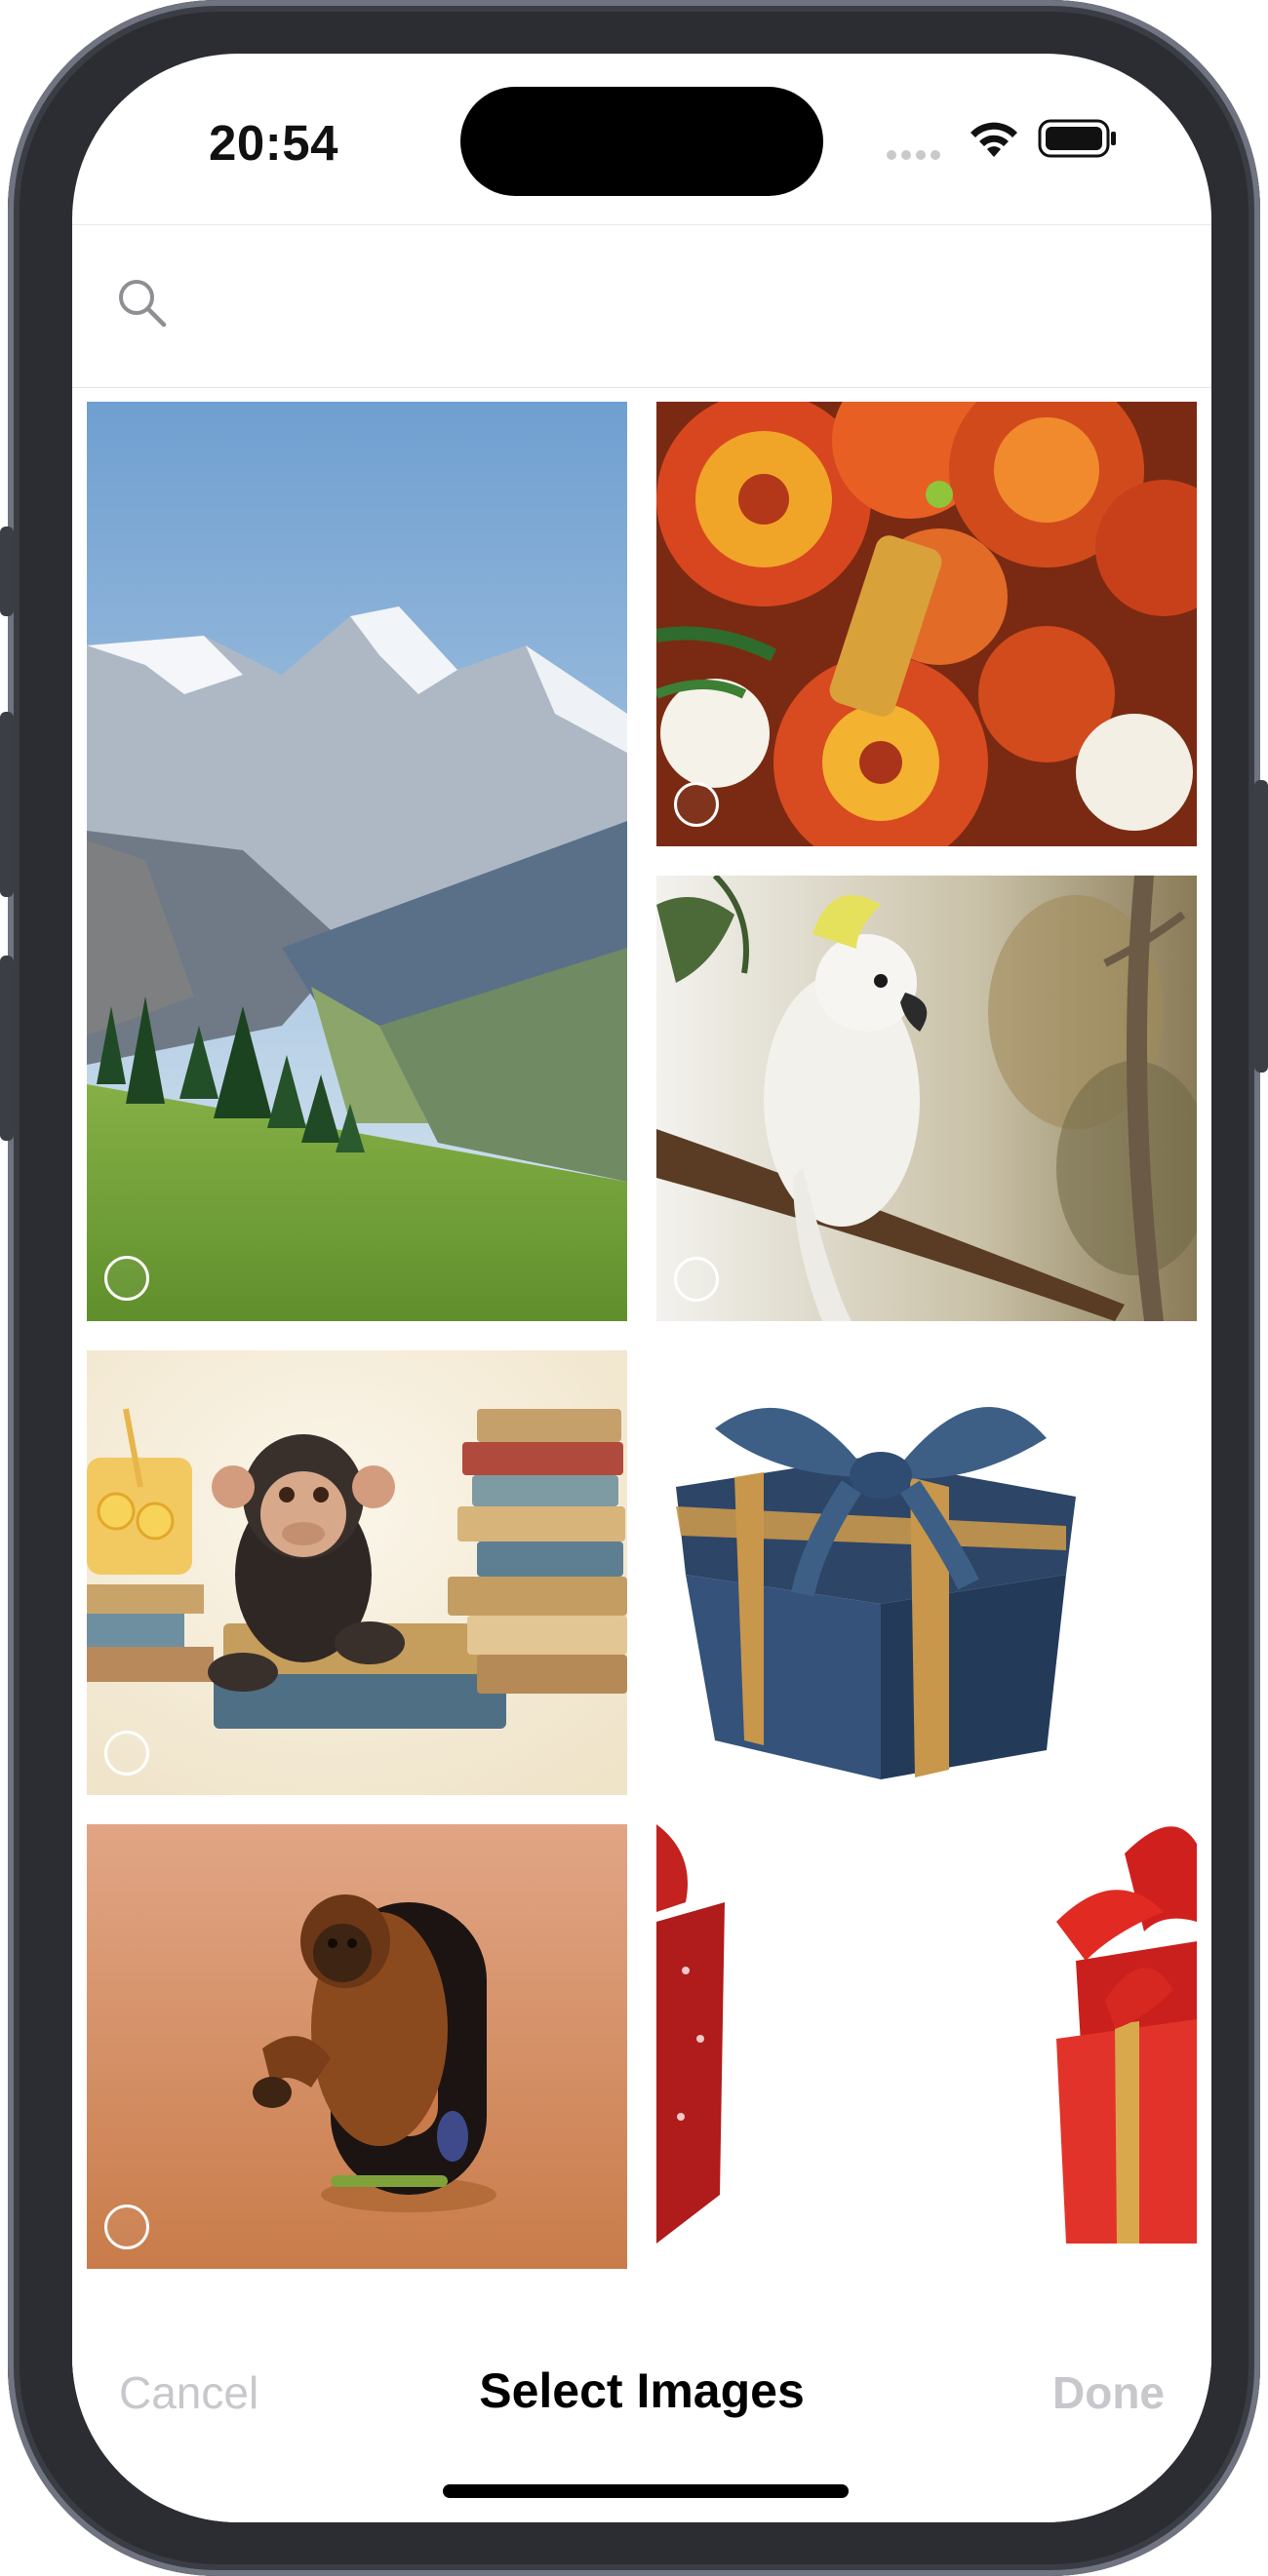 This screenshot has height=2576, width=1268. I want to click on cockatoo-photo, so click(927, 1098).